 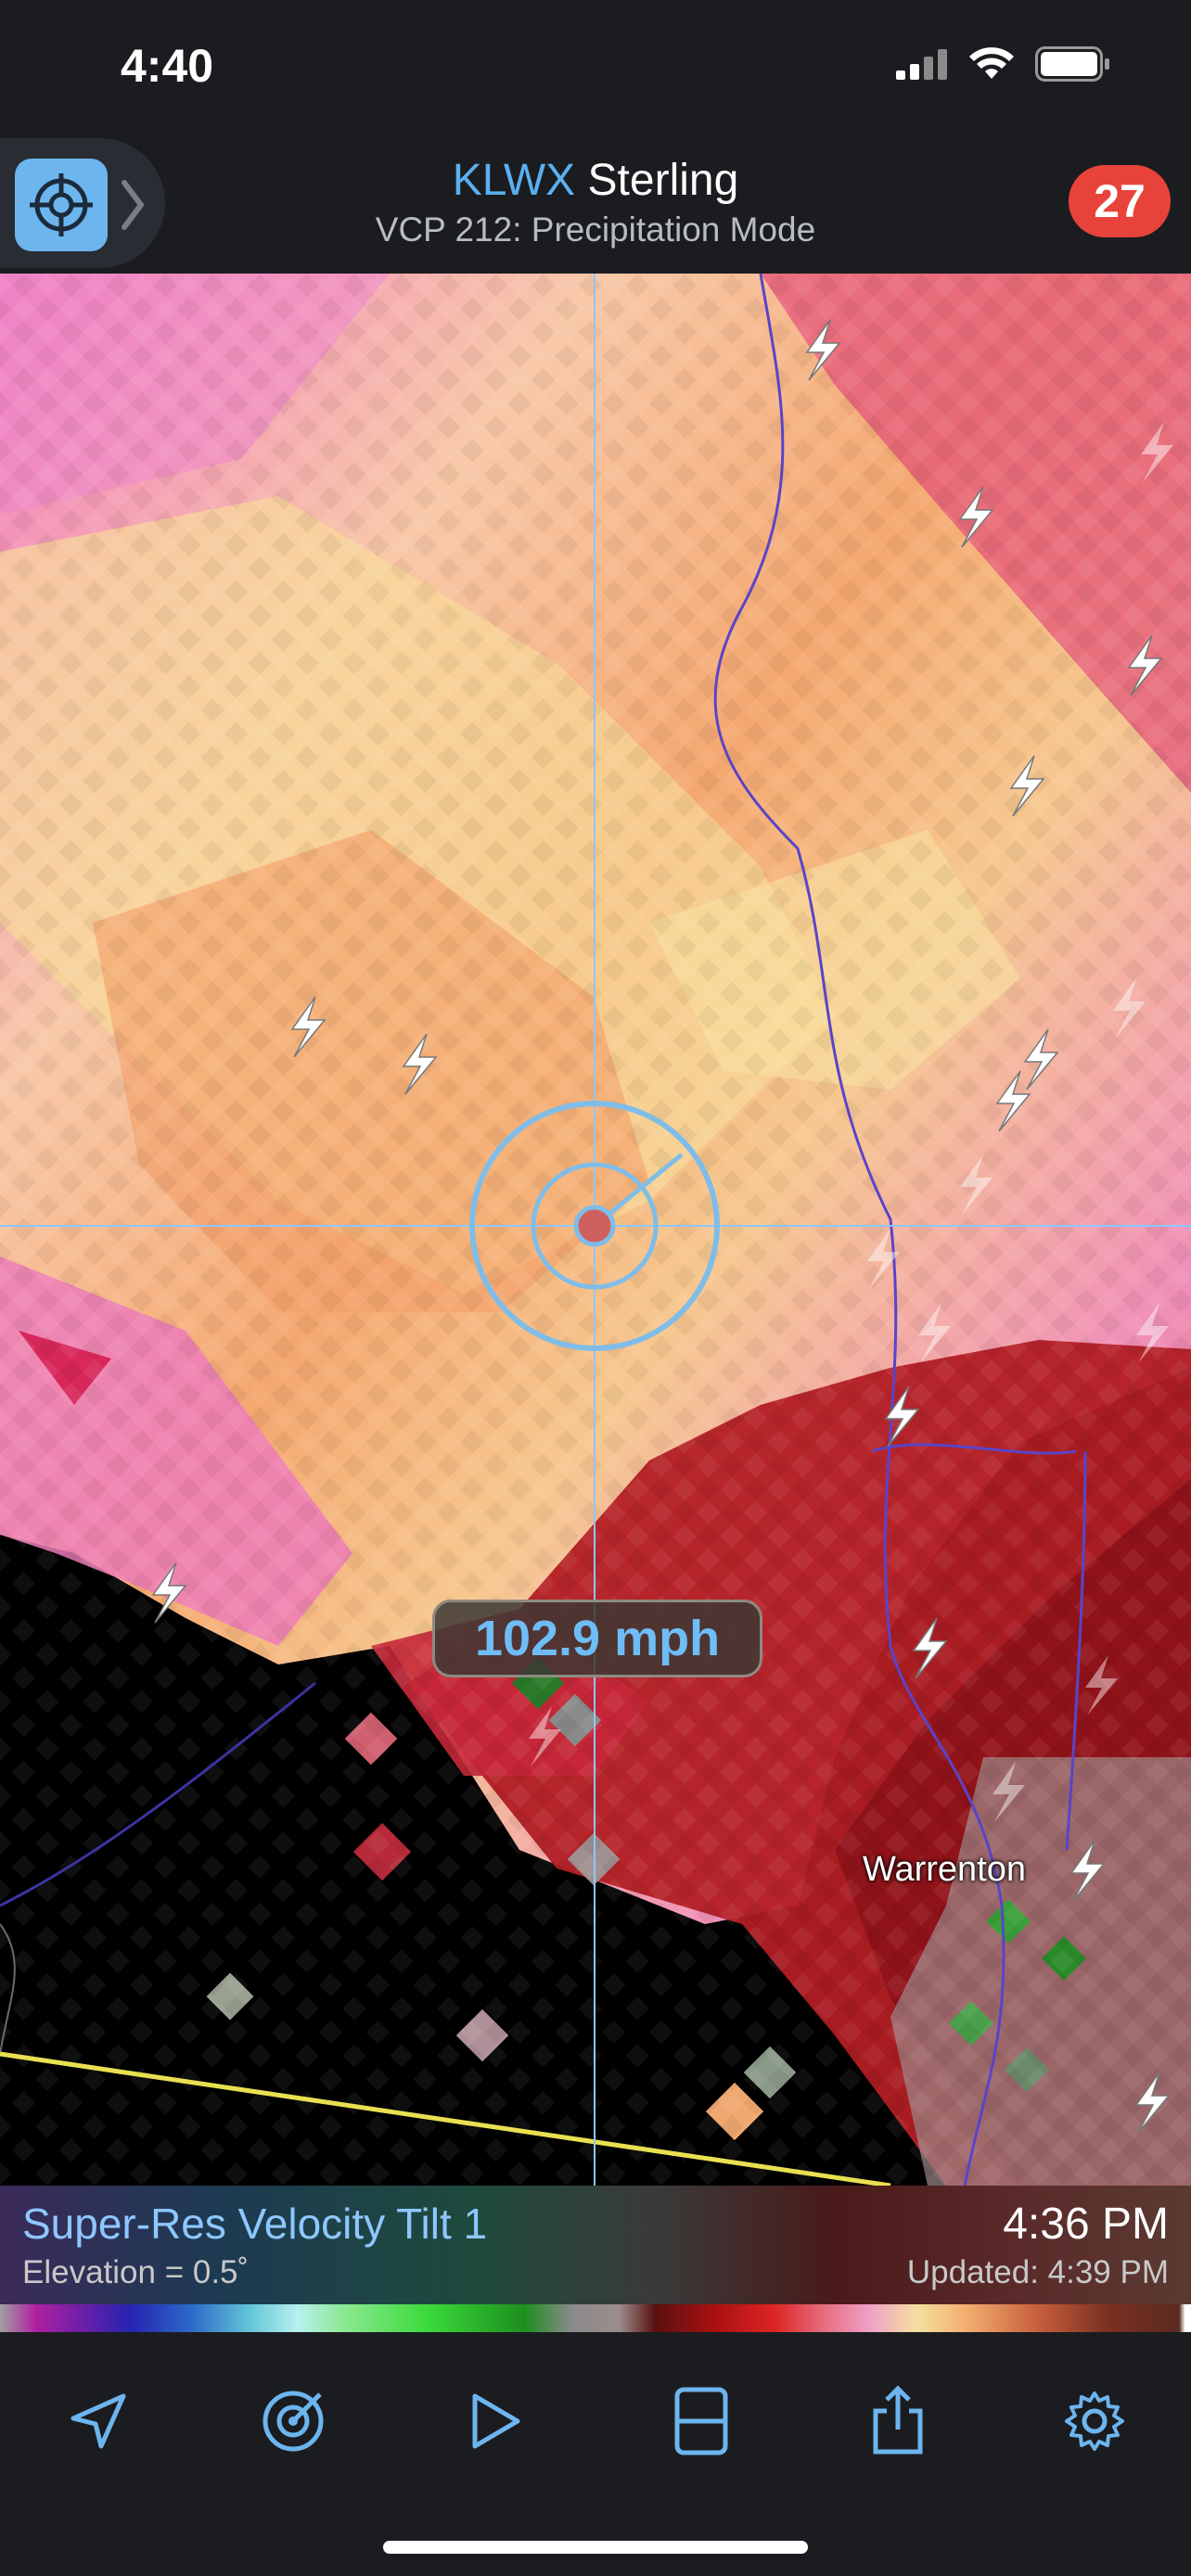 I want to click on gear-icon, so click(x=1095, y=2421).